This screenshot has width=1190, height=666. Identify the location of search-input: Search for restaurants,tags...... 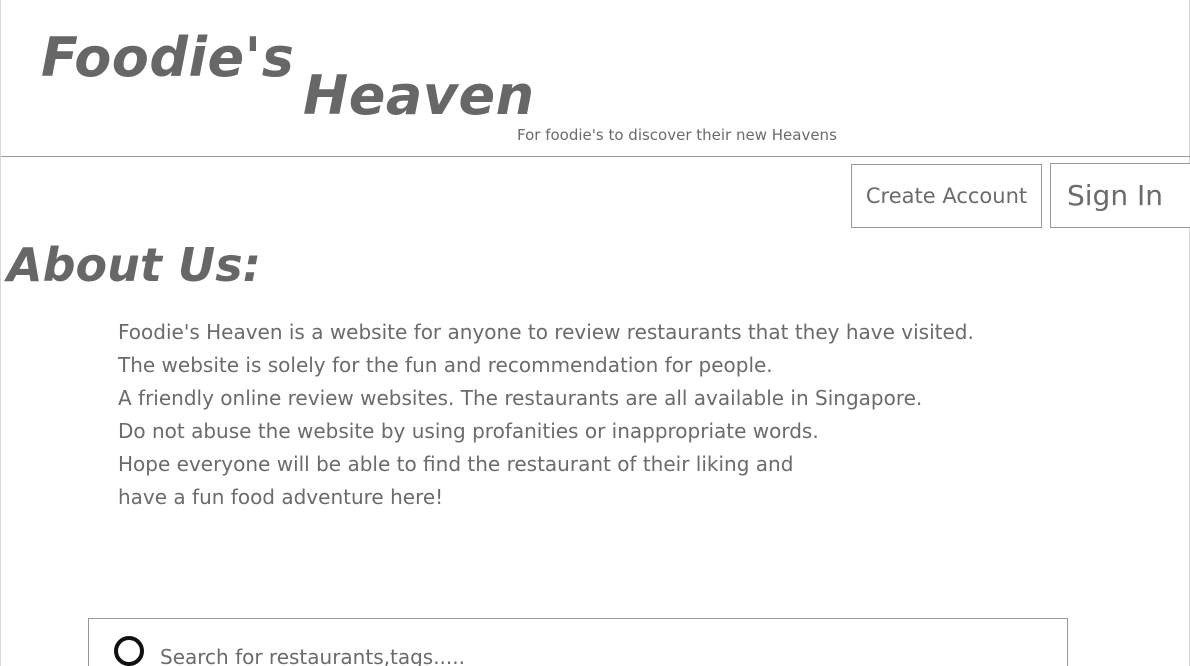
(578, 642).